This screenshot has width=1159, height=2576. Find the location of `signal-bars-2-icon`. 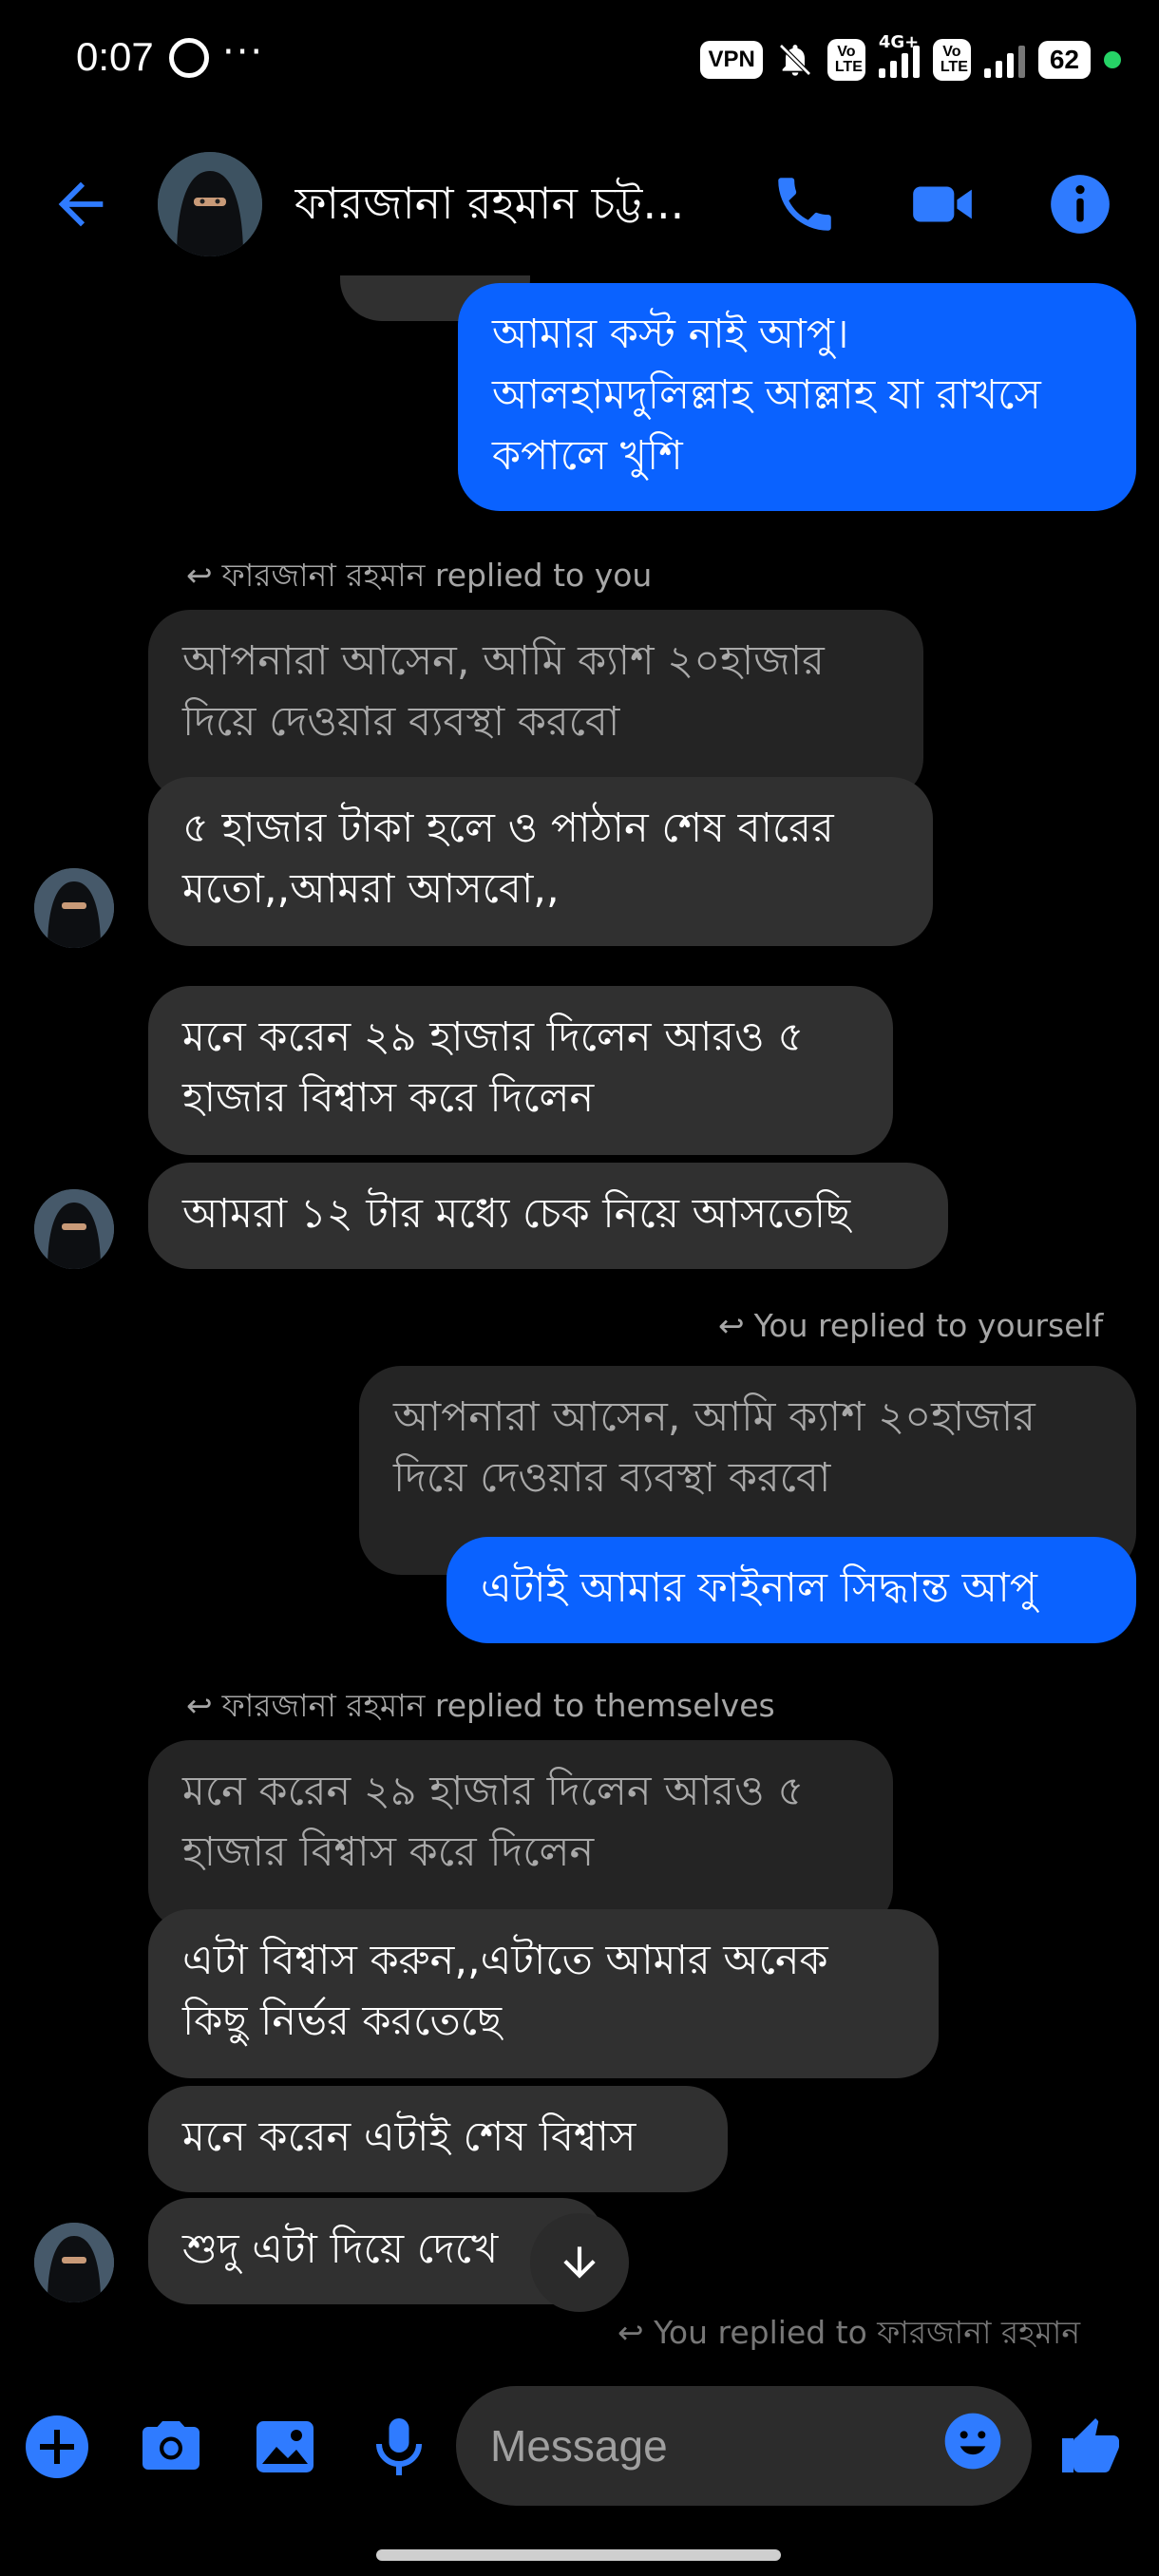

signal-bars-2-icon is located at coordinates (1004, 60).